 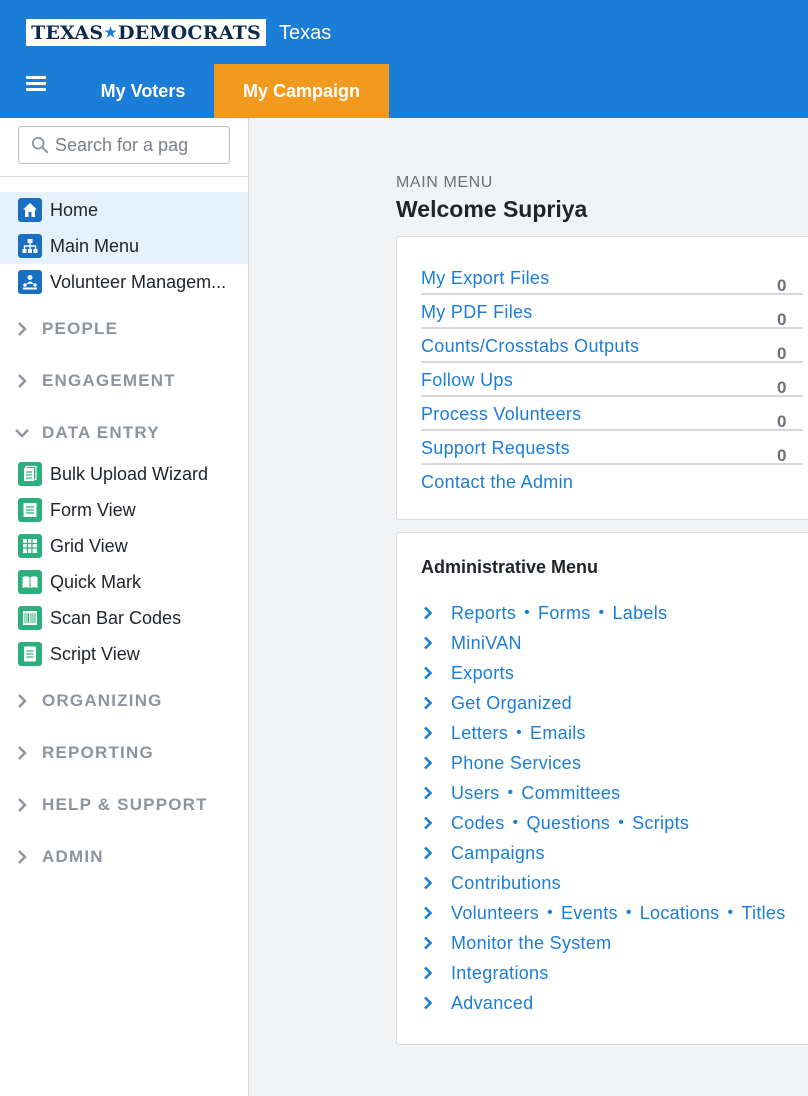 I want to click on logo-text: TEXAS★DEMOCRATS, so click(x=146, y=32).